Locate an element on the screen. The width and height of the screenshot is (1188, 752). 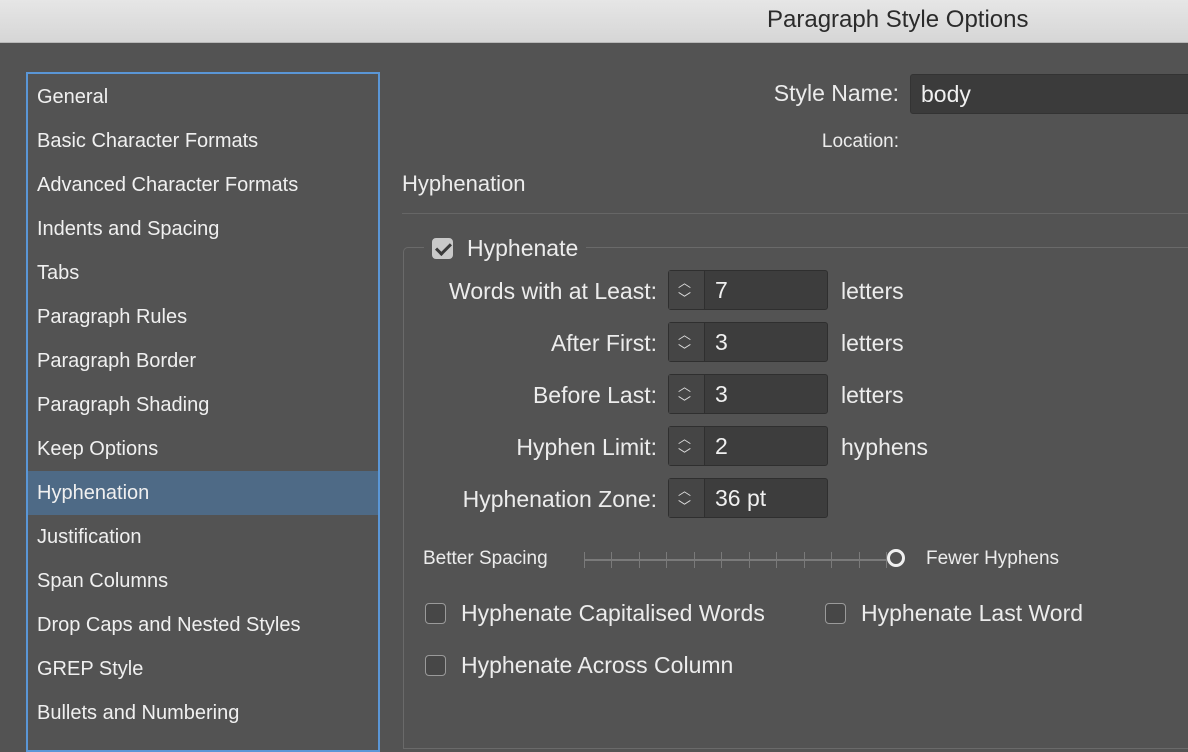
sidebar-item-paragraph-border: Paragraph Border is located at coordinates (203, 361).